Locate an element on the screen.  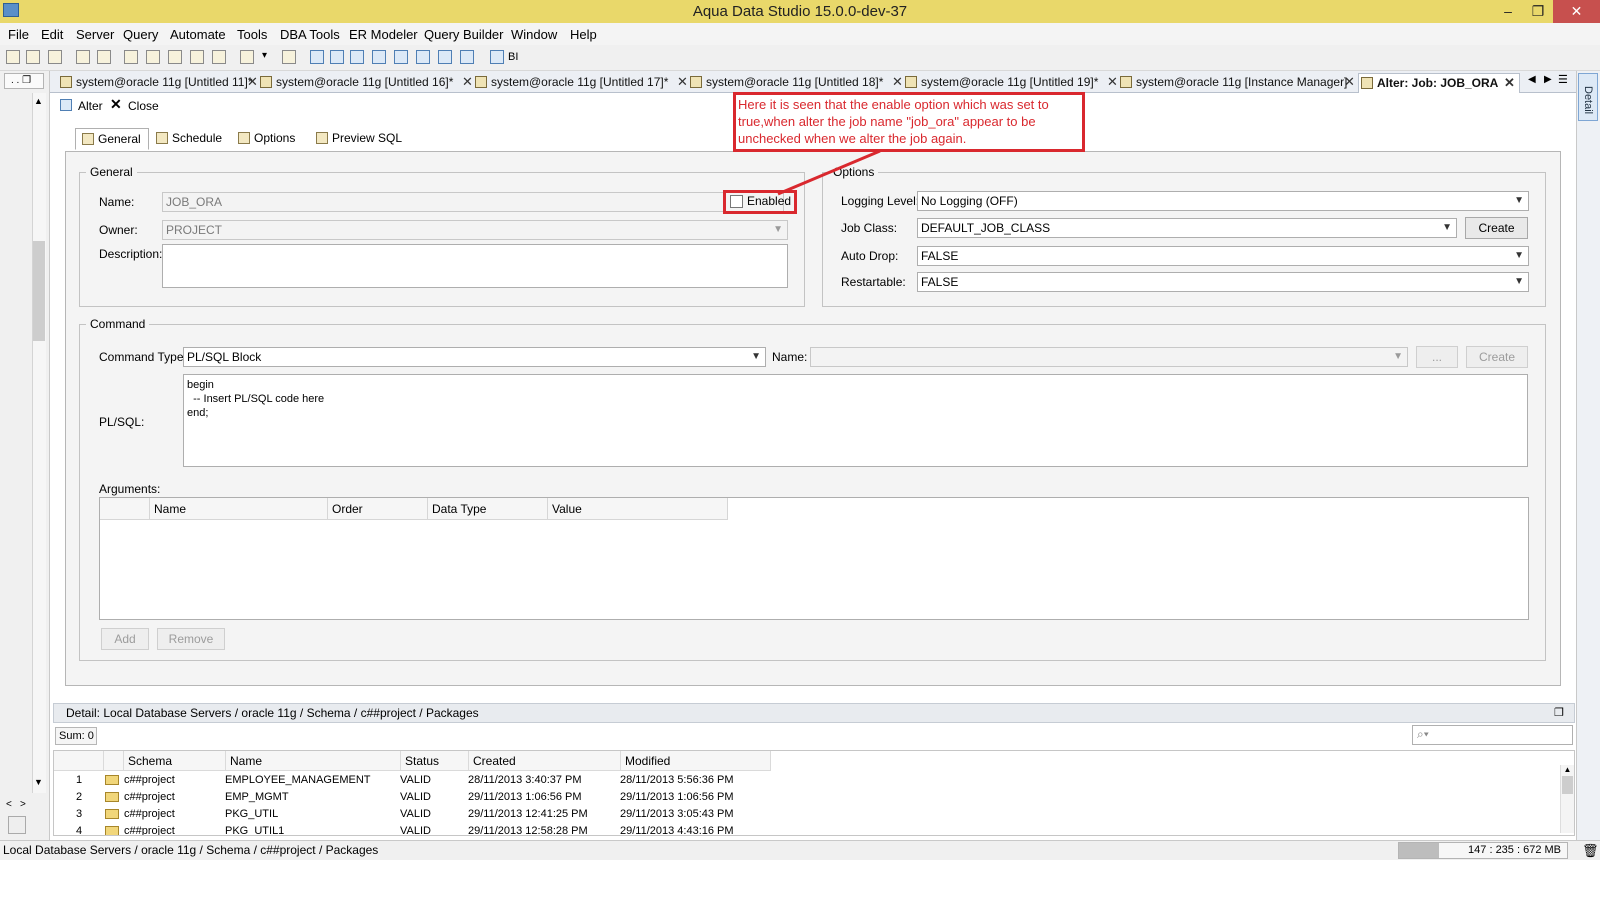
row-name: EMP_MGMT is located at coordinates (257, 797).